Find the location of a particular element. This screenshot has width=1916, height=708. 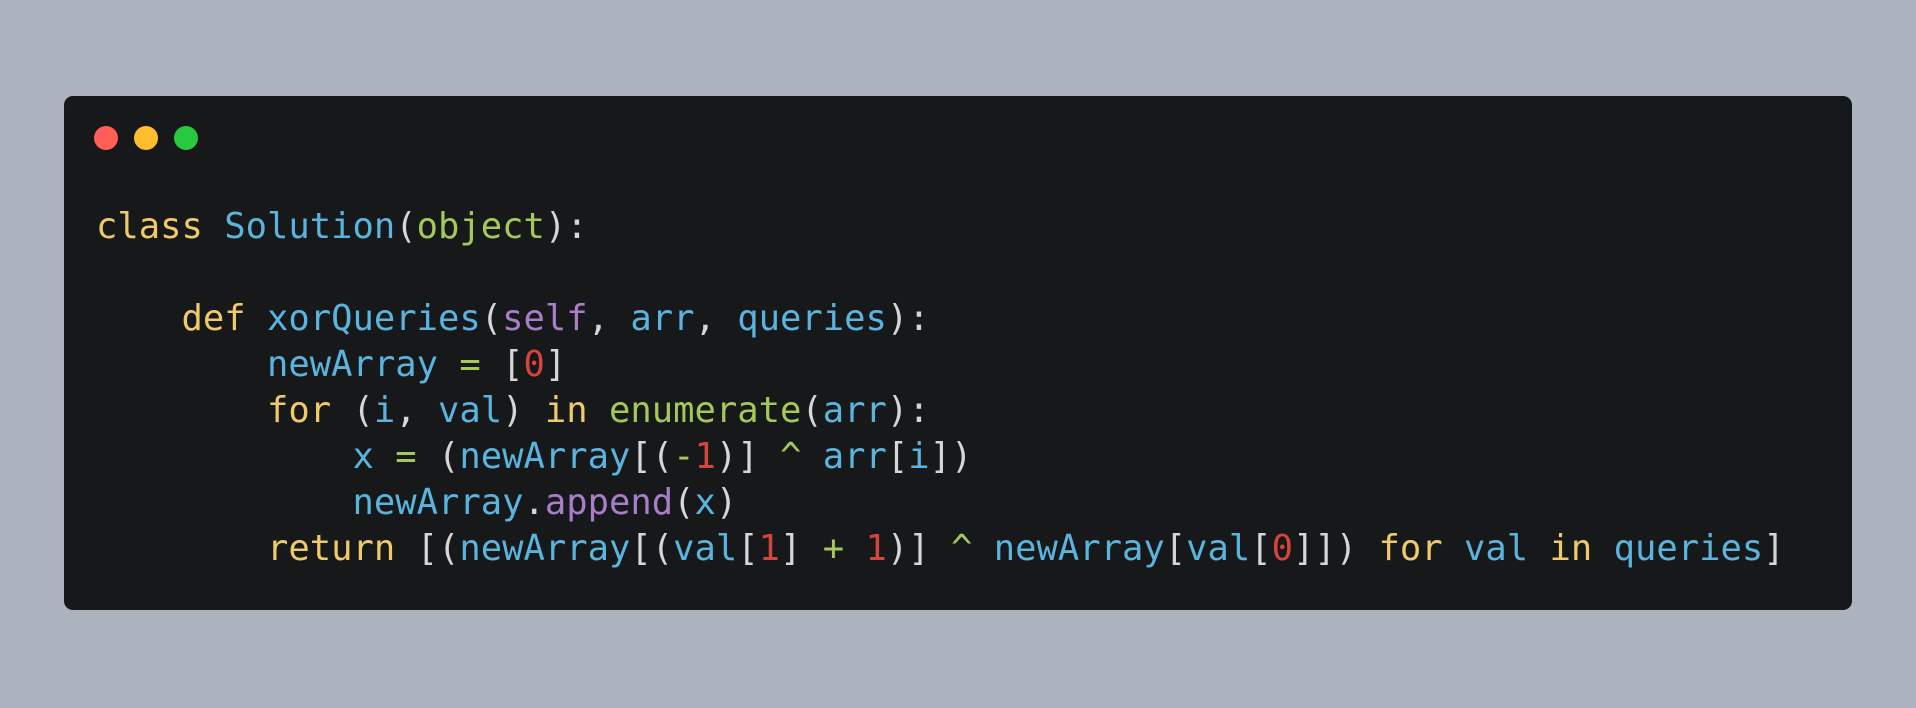

code-line: newArray = [0] is located at coordinates (940, 365).